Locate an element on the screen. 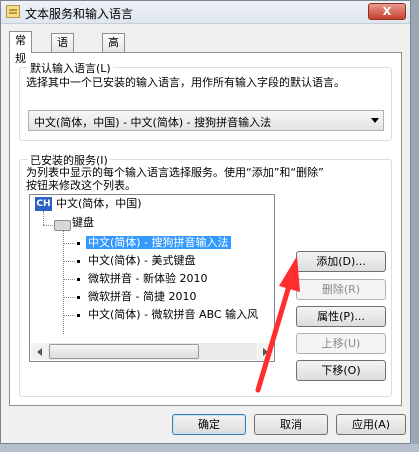 This screenshot has width=419, height=452. tab-advanced-key-settings: 高级键设置 is located at coordinates (113, 77).